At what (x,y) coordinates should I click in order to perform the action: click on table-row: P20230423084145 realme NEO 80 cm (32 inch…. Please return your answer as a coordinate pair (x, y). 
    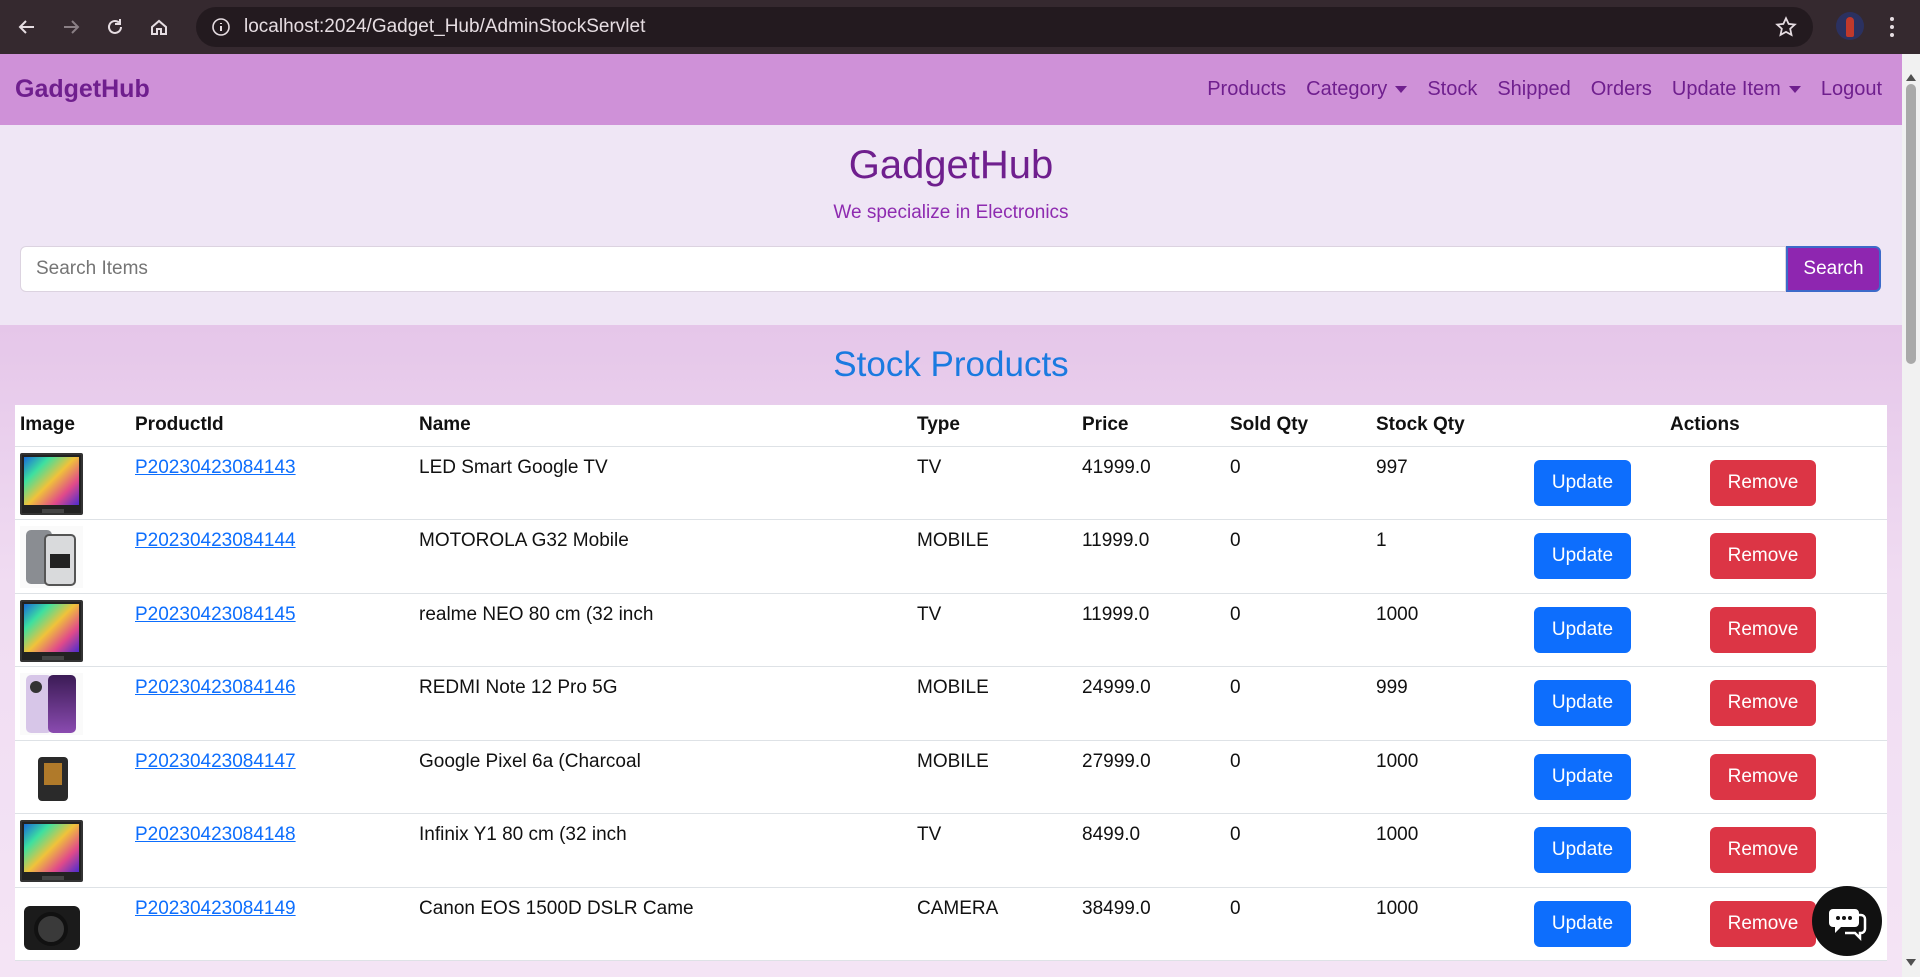
    Looking at the image, I should click on (951, 630).